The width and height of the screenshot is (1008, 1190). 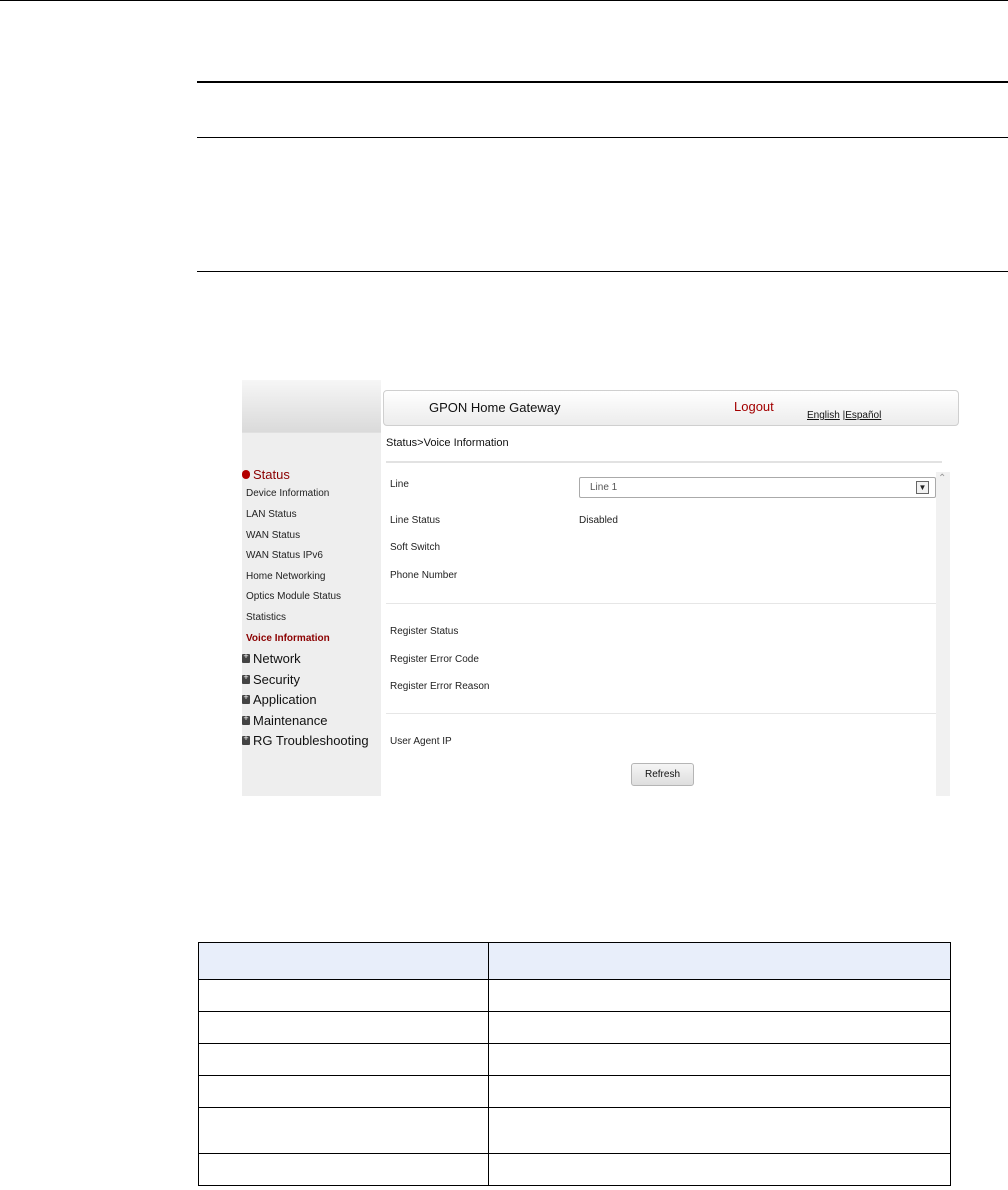 What do you see at coordinates (399, 484) in the screenshot?
I see `line-label: Line` at bounding box center [399, 484].